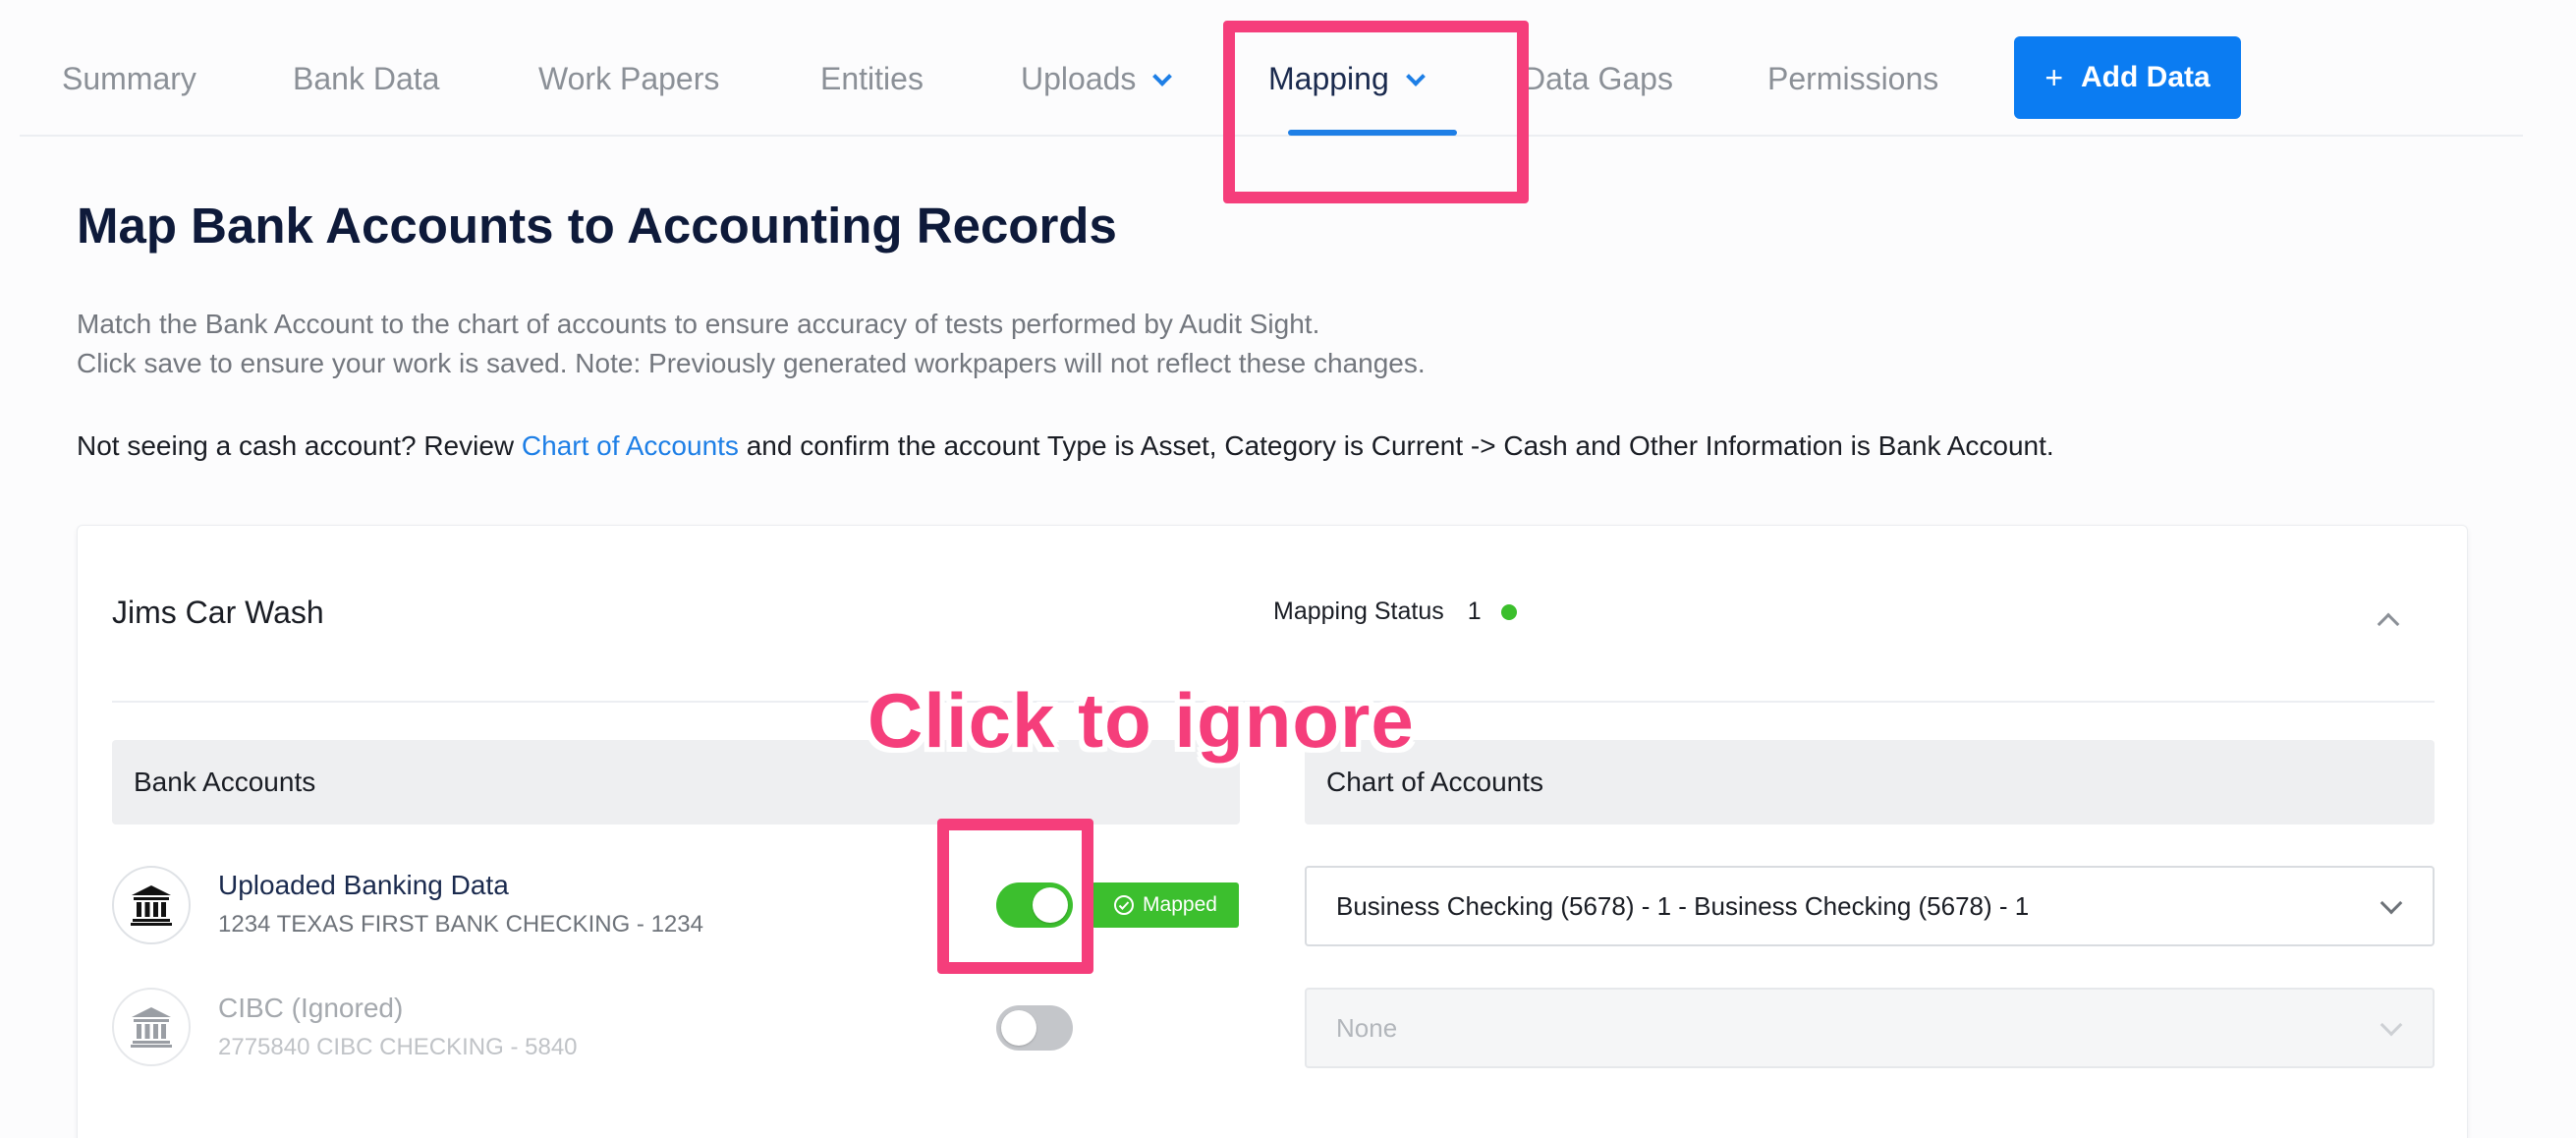 This screenshot has width=2576, height=1138. I want to click on chart-of-accounts-header: Chart of Accounts, so click(1870, 782).